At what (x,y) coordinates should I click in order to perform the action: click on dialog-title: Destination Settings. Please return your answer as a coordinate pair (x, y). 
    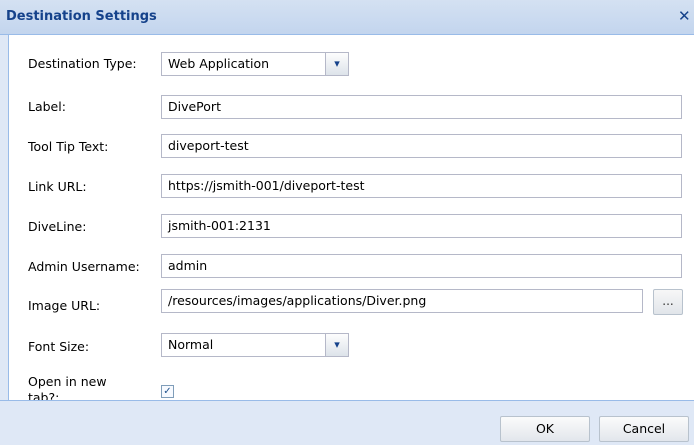
    Looking at the image, I should click on (81, 16).